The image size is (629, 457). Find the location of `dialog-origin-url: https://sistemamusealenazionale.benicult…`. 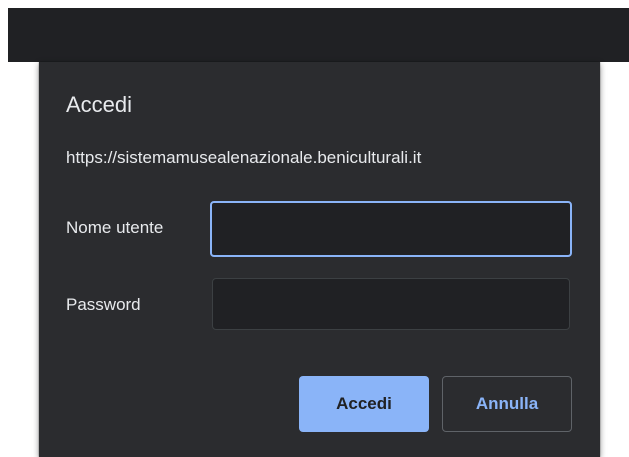

dialog-origin-url: https://sistemamusealenazionale.benicult… is located at coordinates (244, 157).